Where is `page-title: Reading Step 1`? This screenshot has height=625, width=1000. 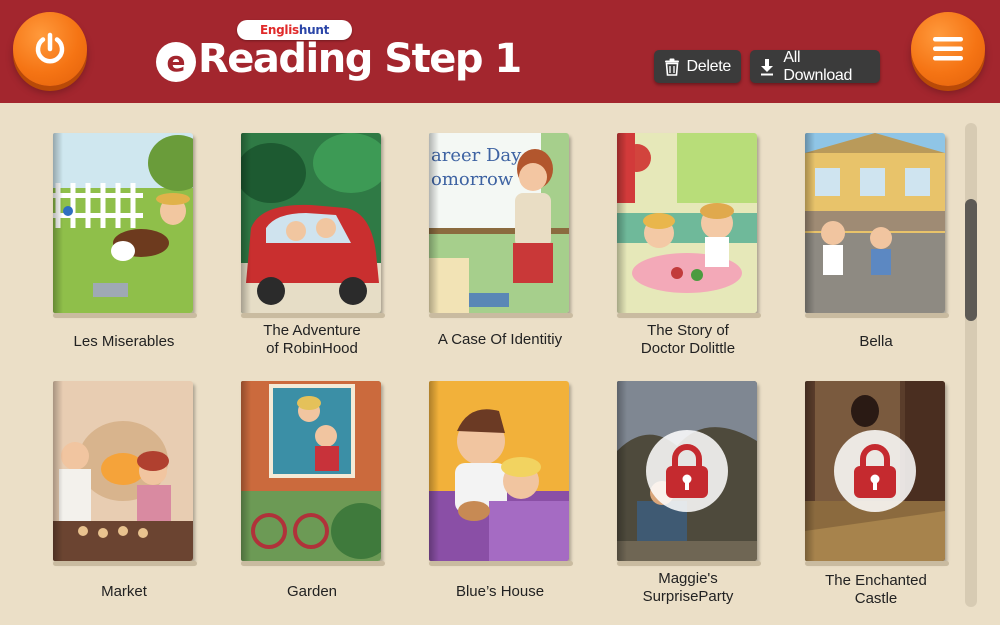
page-title: Reading Step 1 is located at coordinates (360, 59).